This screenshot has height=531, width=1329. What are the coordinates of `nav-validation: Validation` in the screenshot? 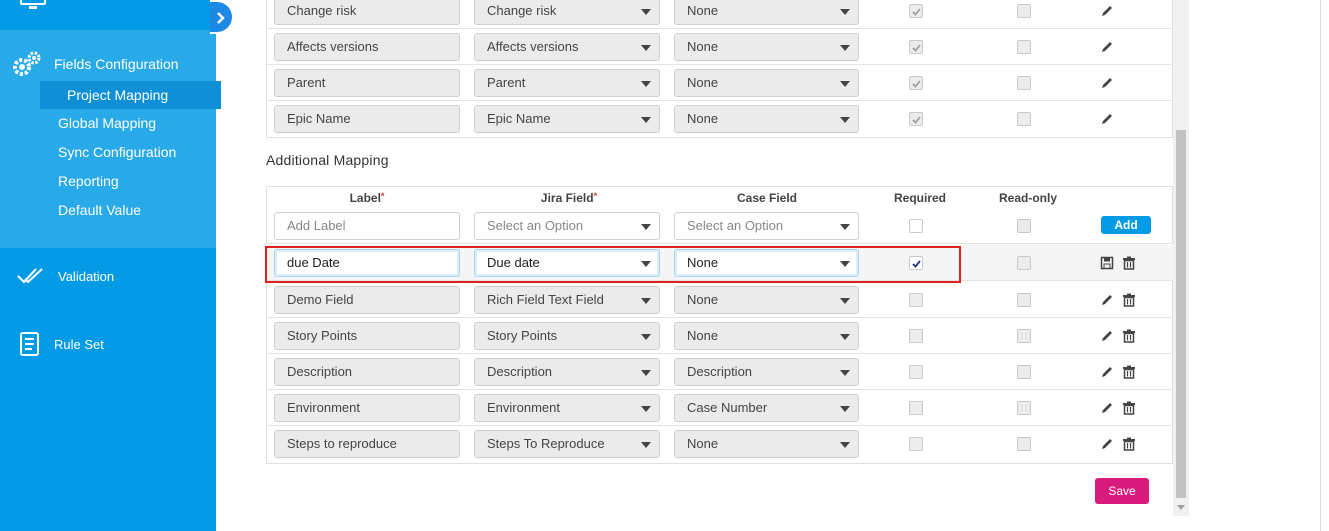 It's located at (65, 276).